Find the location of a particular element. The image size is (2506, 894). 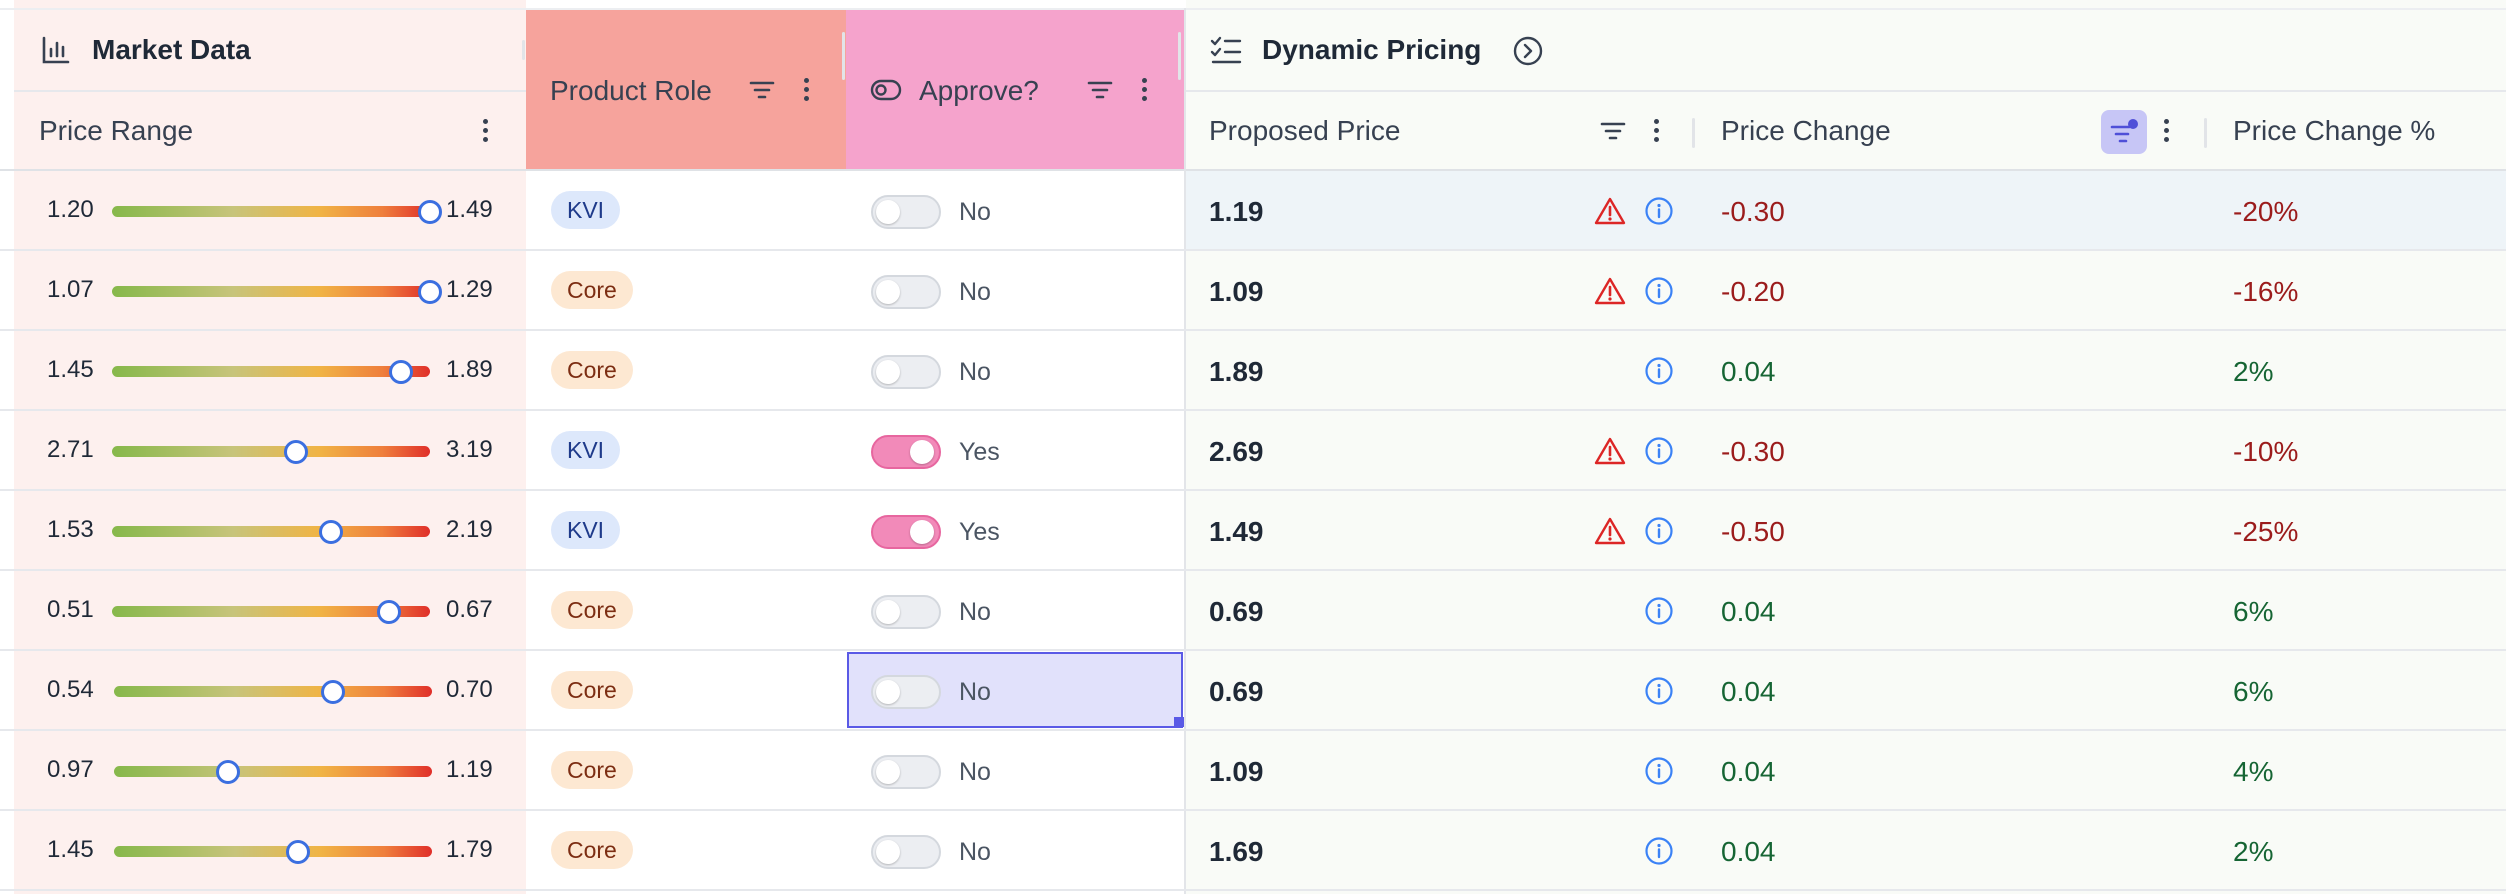

proposed-price-value: 1.19 is located at coordinates (1236, 212).